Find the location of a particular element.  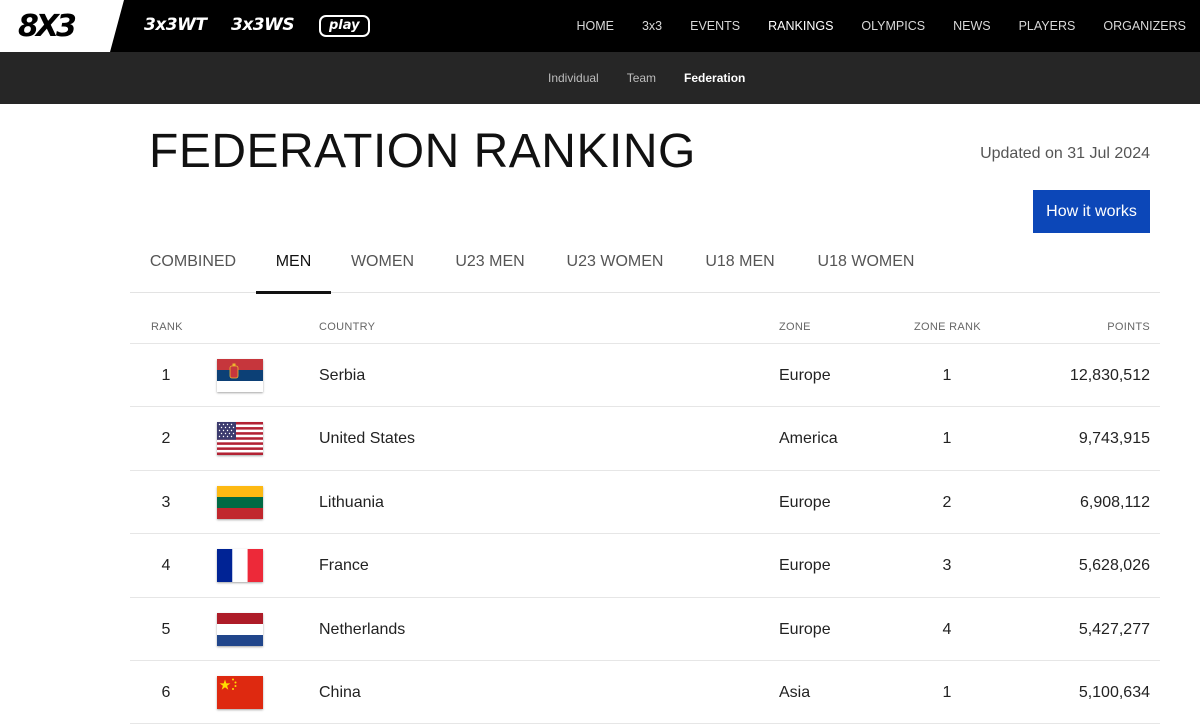

nav-item-organizers: ORGANIZERS is located at coordinates (1144, 26).